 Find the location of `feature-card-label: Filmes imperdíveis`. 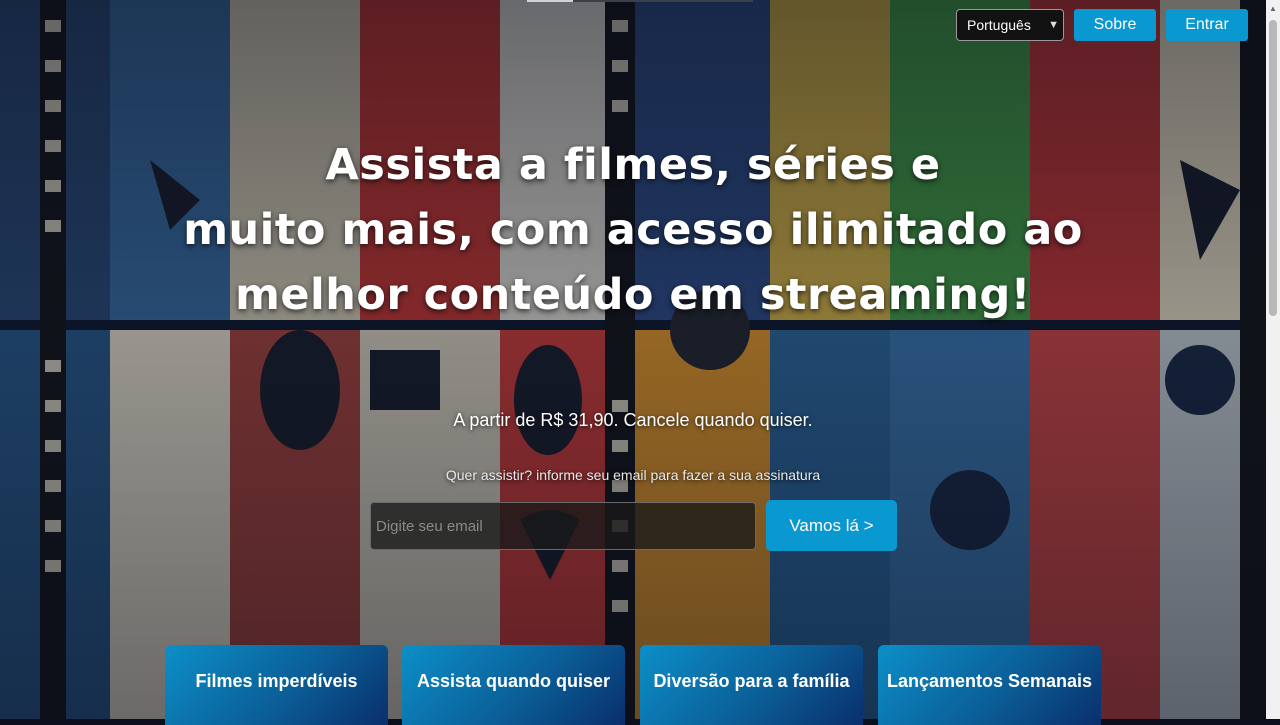

feature-card-label: Filmes imperdíveis is located at coordinates (276, 681).